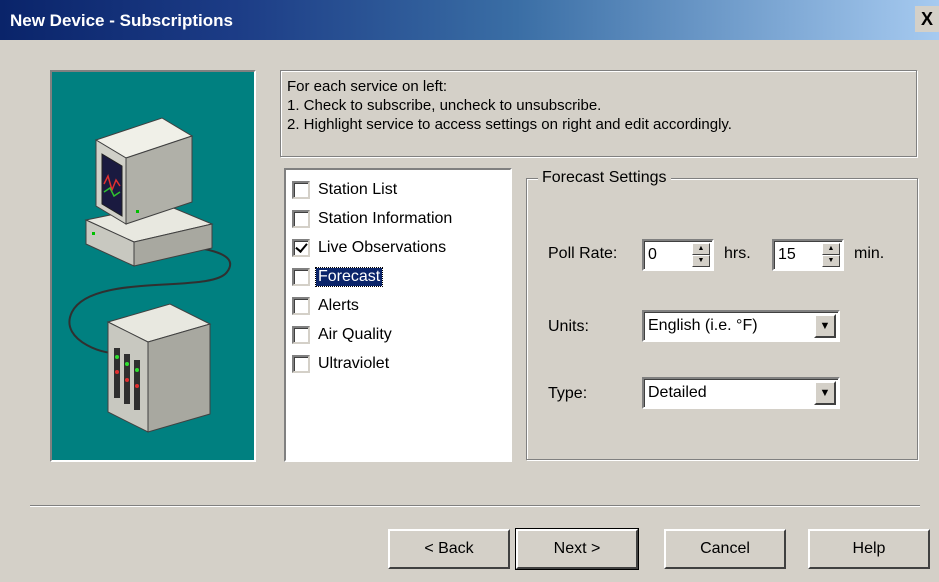  I want to click on units-dropdown: English (i.e. °F) ▼, so click(741, 326).